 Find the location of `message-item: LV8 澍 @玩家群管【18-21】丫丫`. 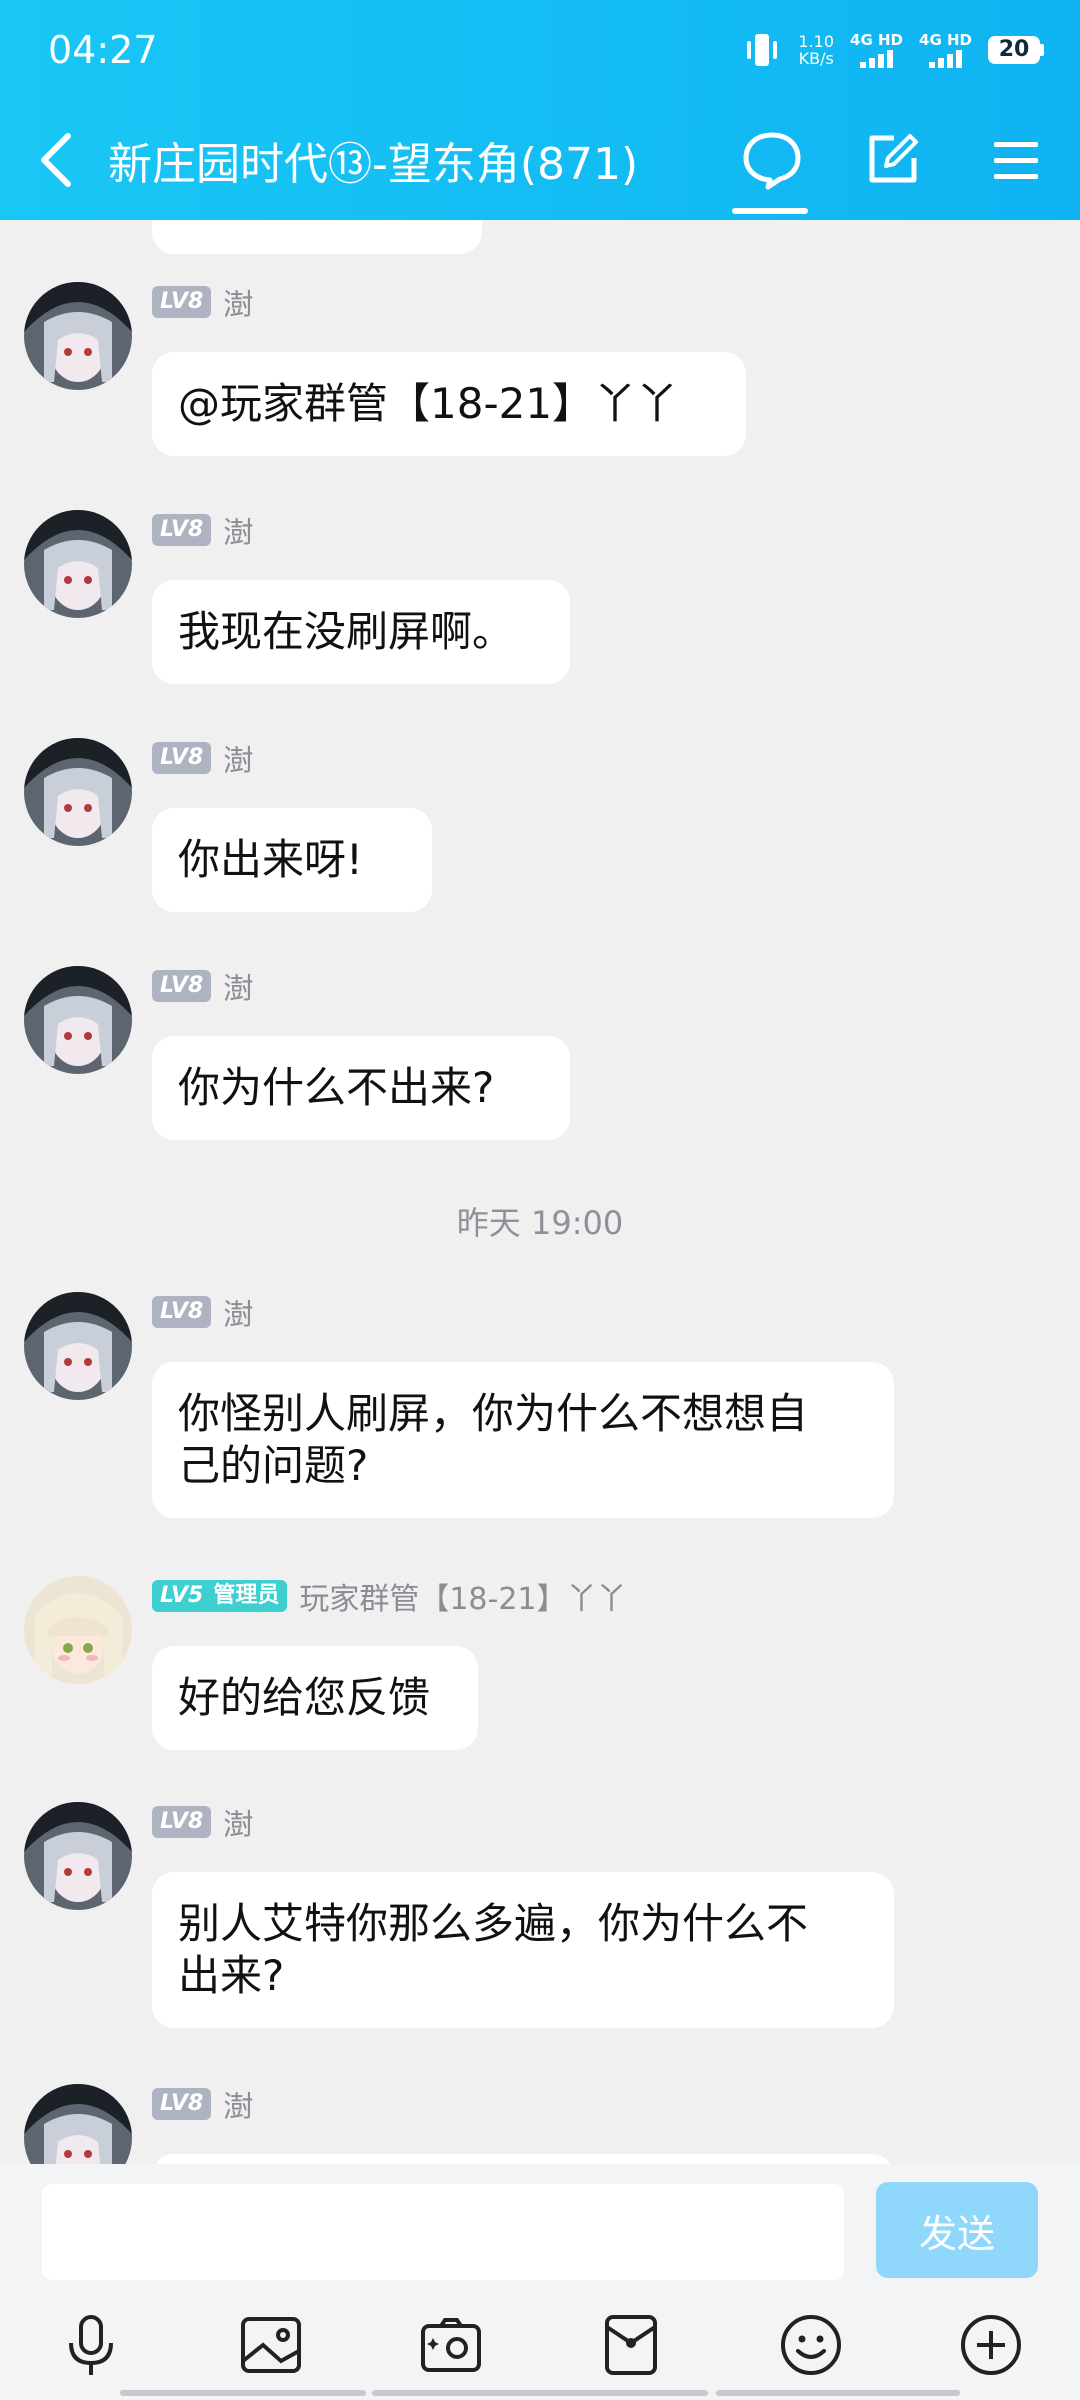

message-item: LV8 澍 @玩家群管【18-21】丫丫 is located at coordinates (540, 382).